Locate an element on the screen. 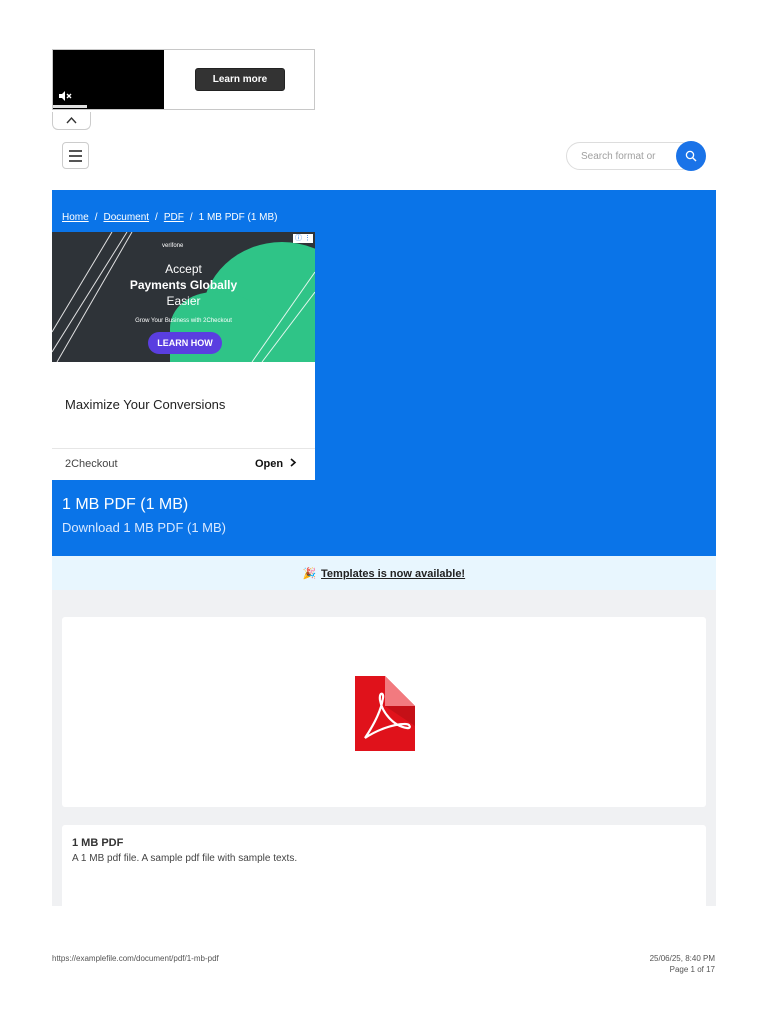 Image resolution: width=768 pixels, height=1024 pixels. announcement-bar: 🎉 Templates is now available! is located at coordinates (384, 573).